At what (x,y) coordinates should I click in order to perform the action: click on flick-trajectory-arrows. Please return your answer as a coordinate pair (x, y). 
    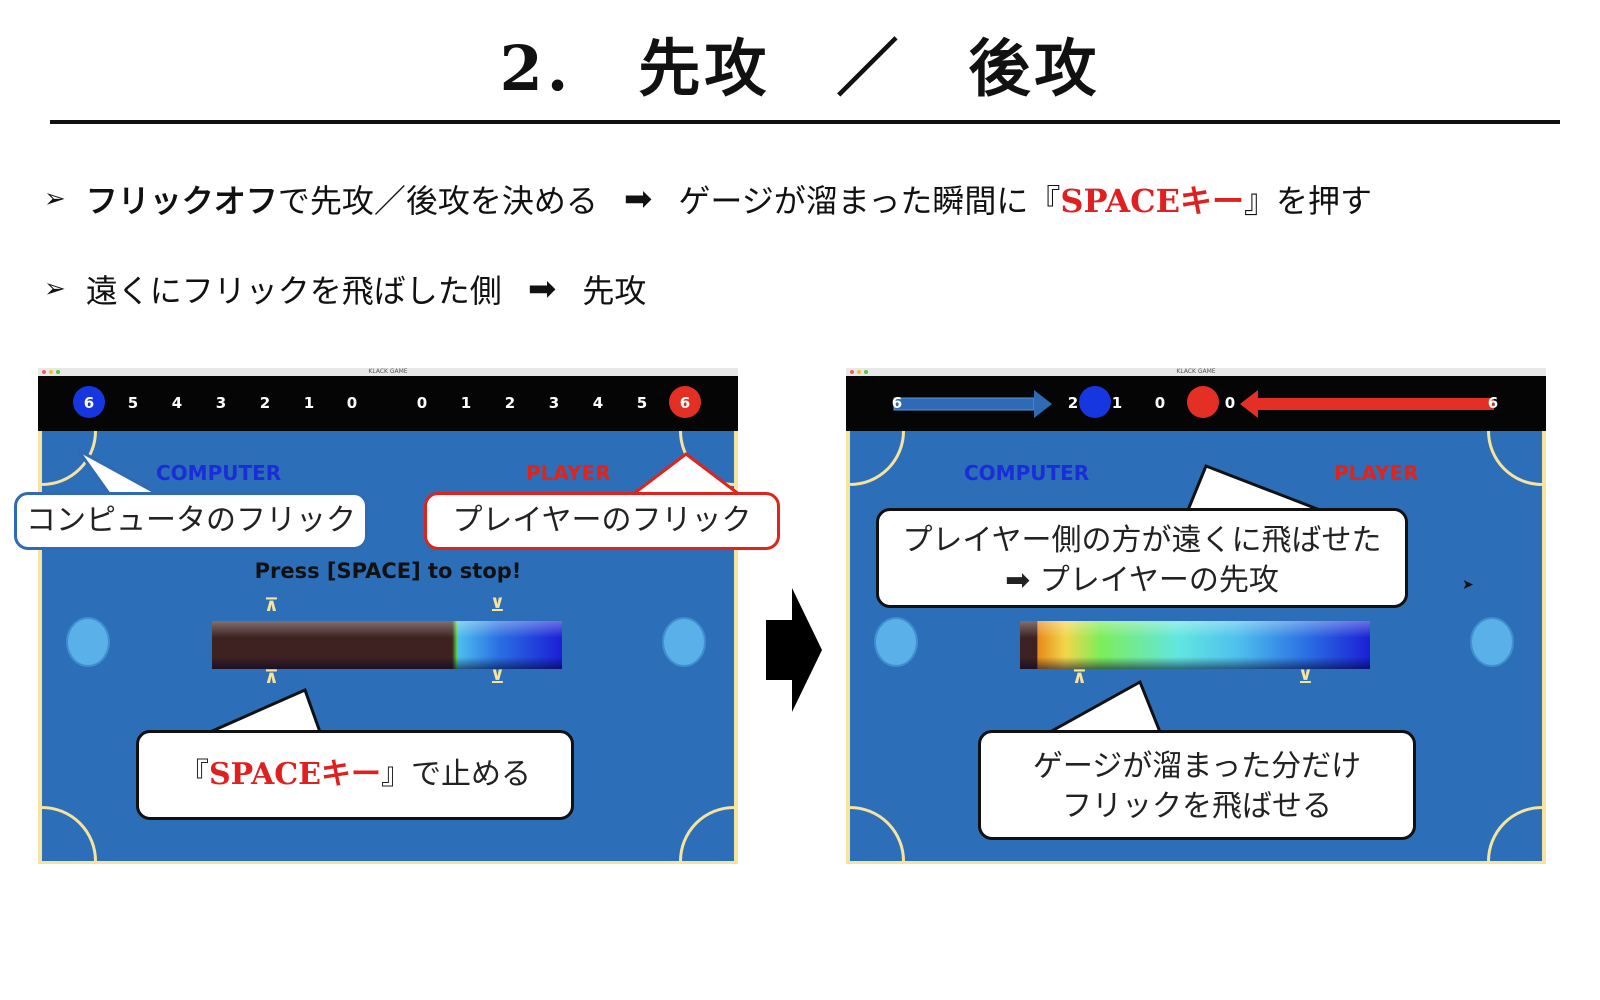
    Looking at the image, I should click on (1193, 404).